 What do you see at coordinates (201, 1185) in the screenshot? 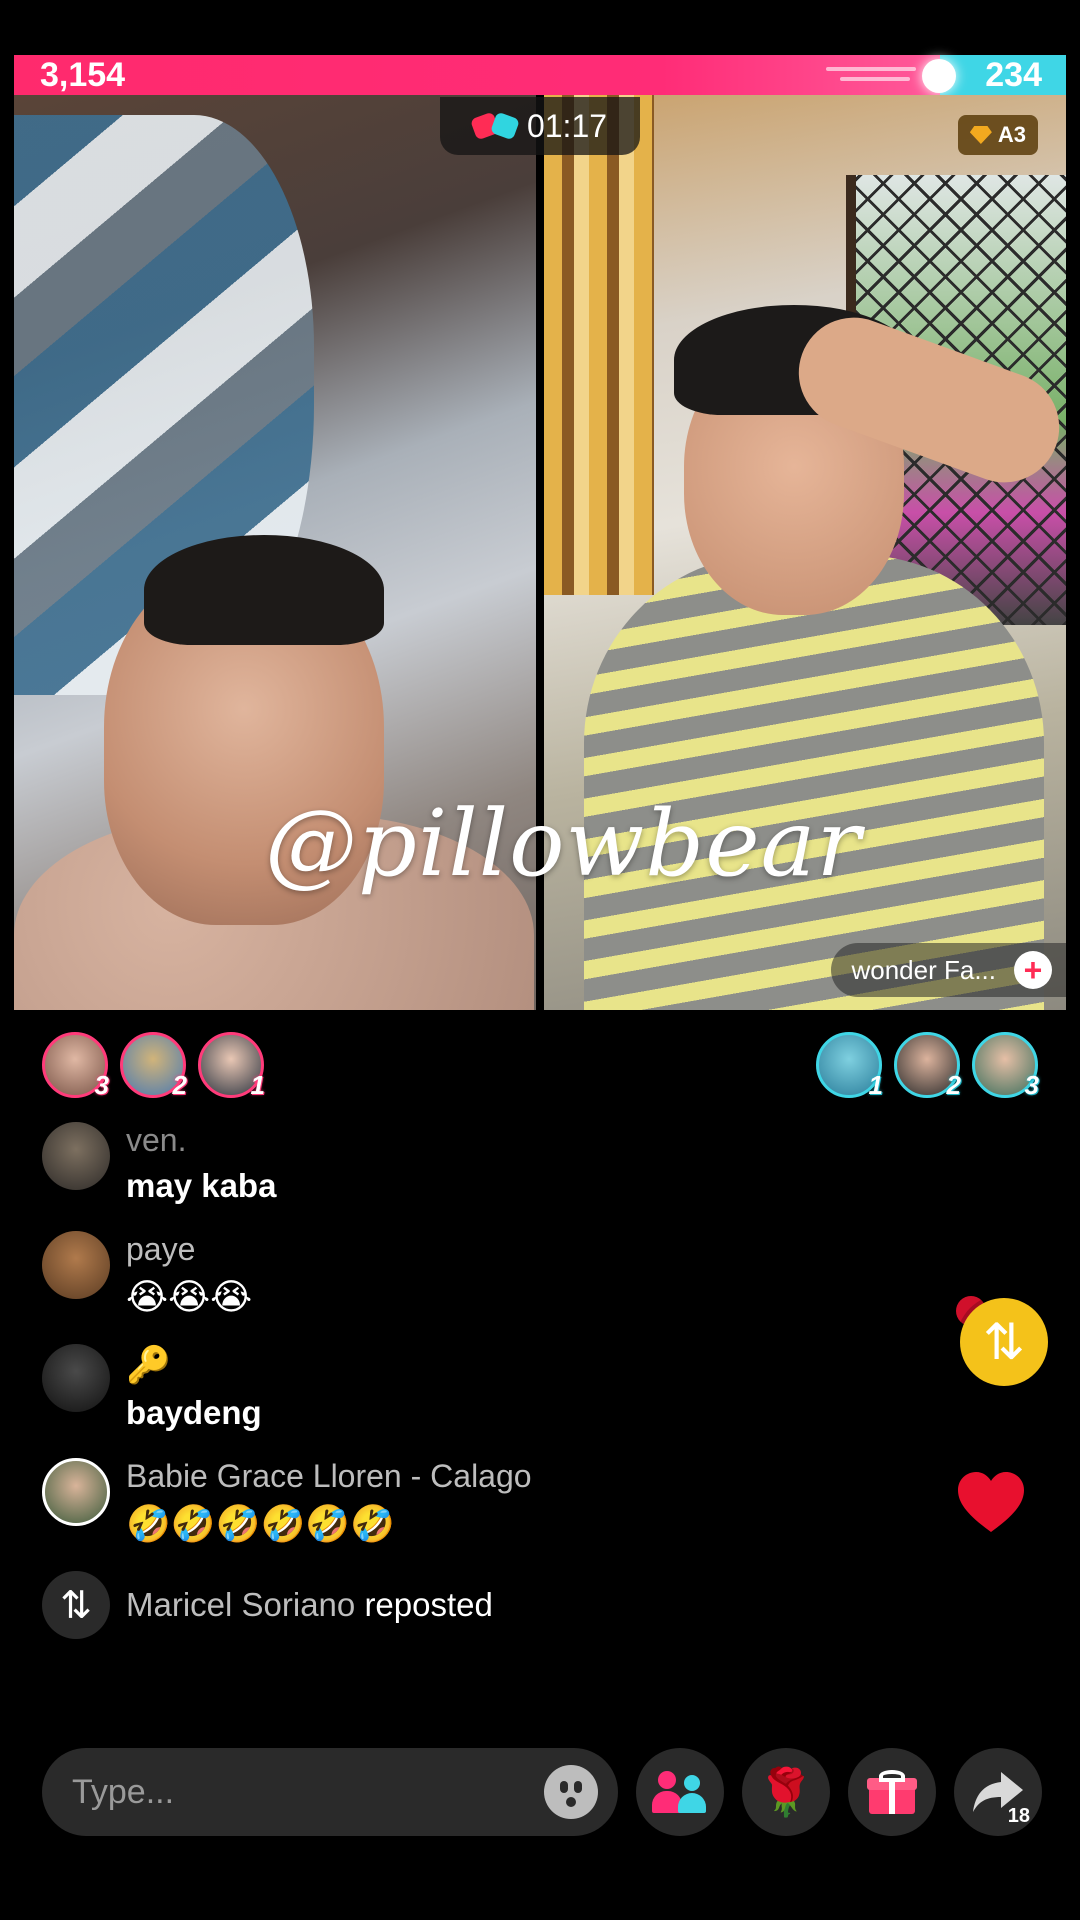
I see `comment-text: may kaba` at bounding box center [201, 1185].